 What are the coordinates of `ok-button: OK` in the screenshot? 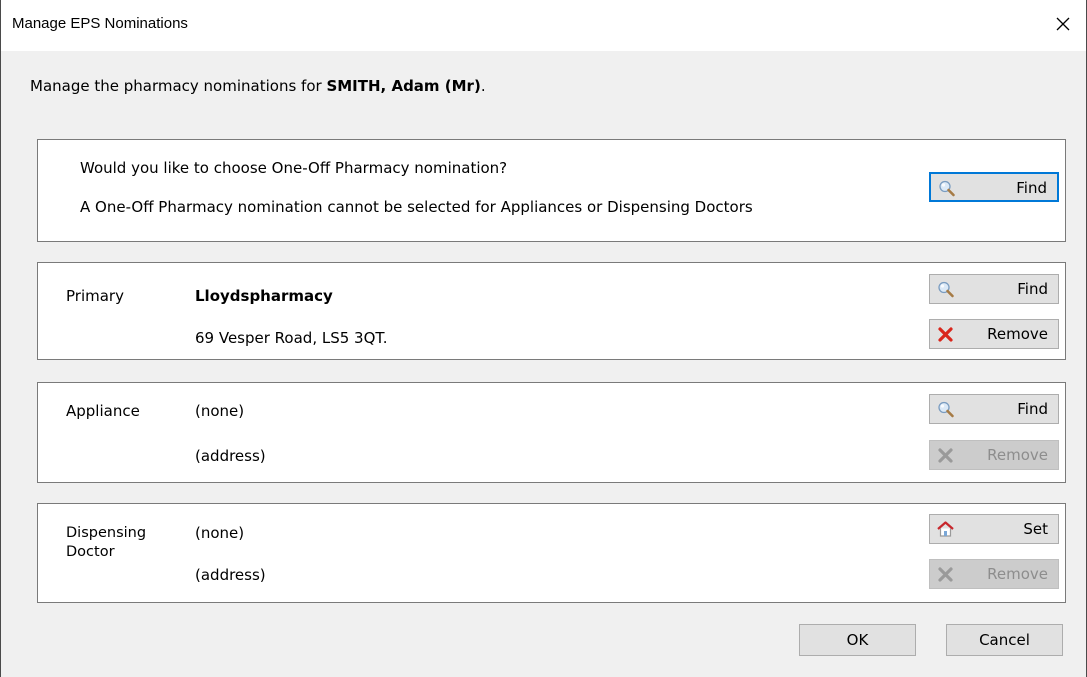 It's located at (857, 640).